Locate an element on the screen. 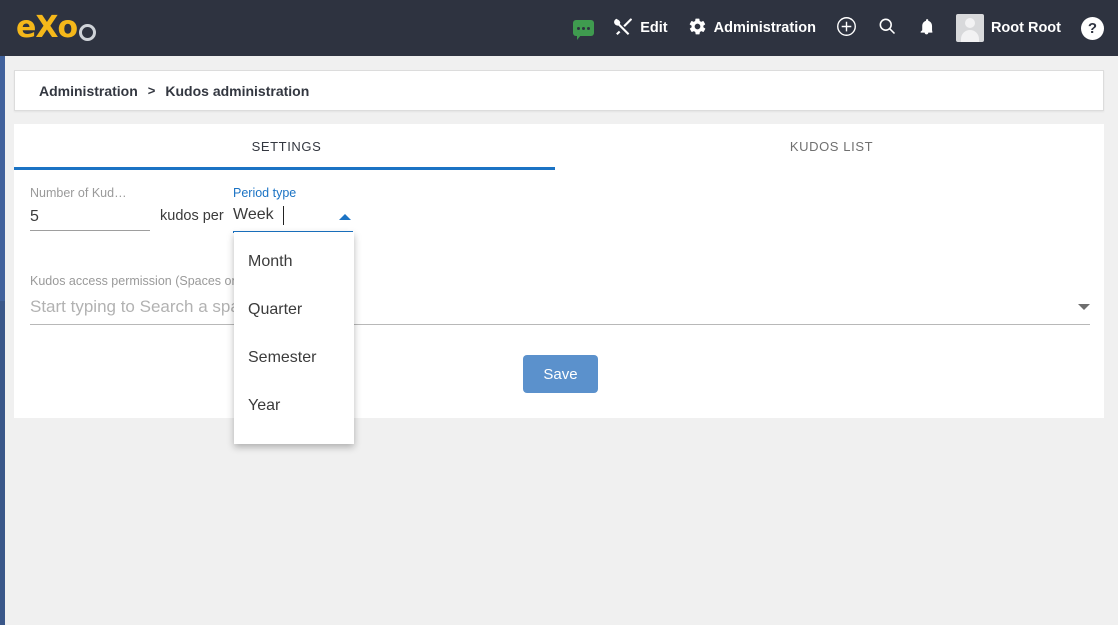  tools-icon is located at coordinates (623, 28).